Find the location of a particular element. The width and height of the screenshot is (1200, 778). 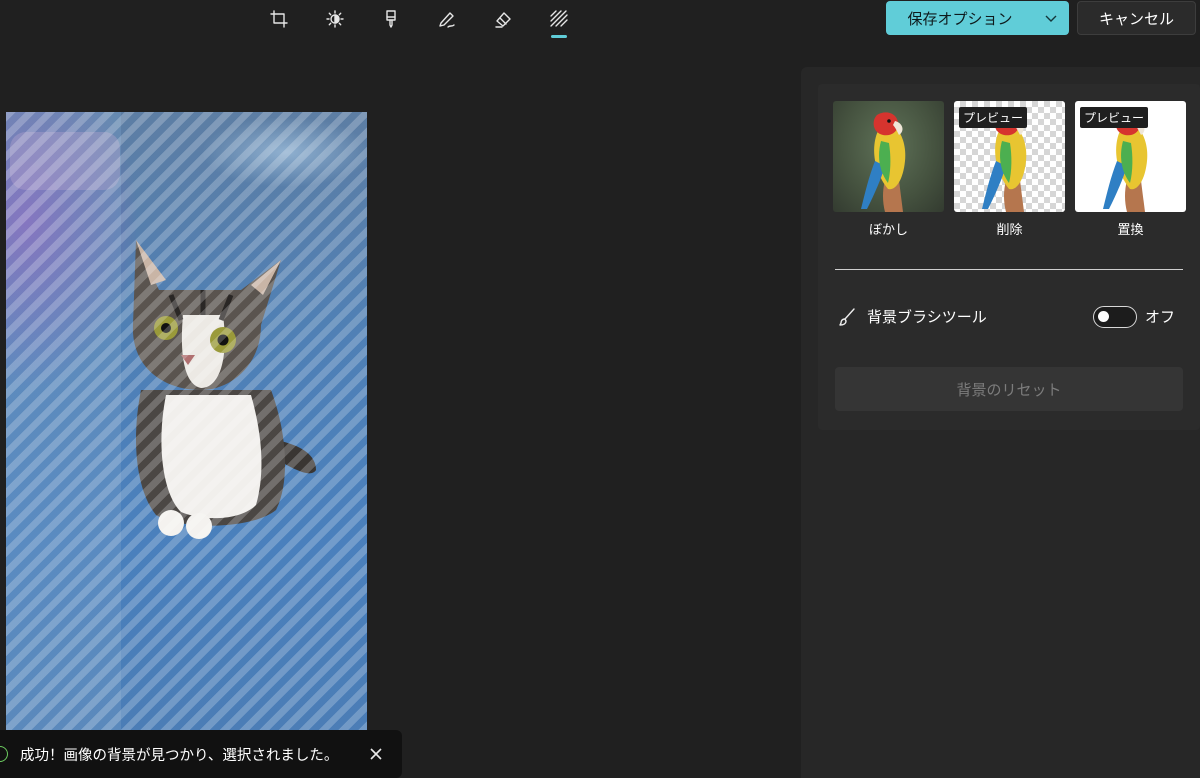

background-option-replace: プレビュー is located at coordinates (1130, 156).